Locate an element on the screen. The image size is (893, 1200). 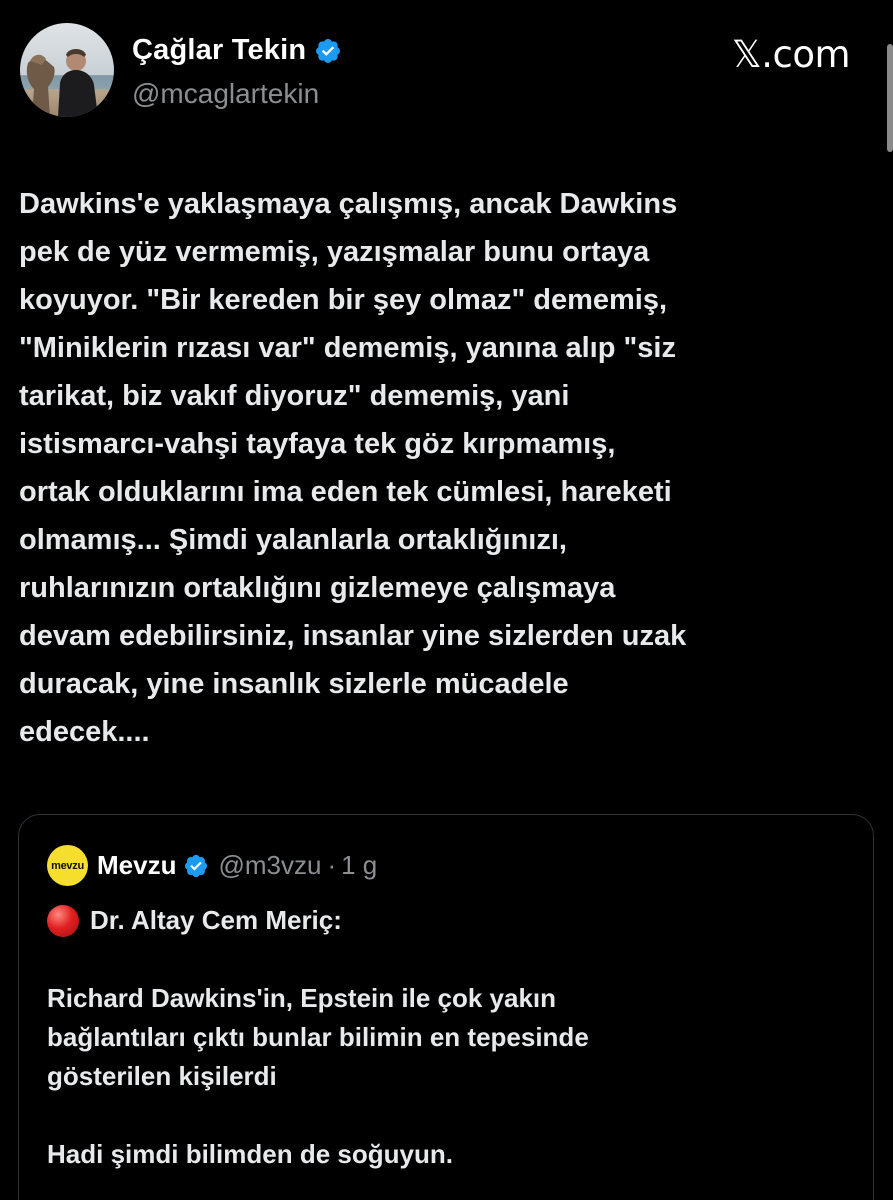
quoted-first-line-text: Dr. Altay Cem Meriç: is located at coordinates (216, 920).